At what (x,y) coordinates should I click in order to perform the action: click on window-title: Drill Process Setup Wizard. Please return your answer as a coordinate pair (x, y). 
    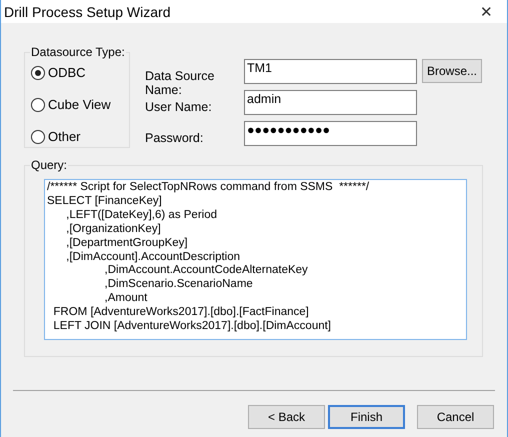
    Looking at the image, I should click on (87, 12).